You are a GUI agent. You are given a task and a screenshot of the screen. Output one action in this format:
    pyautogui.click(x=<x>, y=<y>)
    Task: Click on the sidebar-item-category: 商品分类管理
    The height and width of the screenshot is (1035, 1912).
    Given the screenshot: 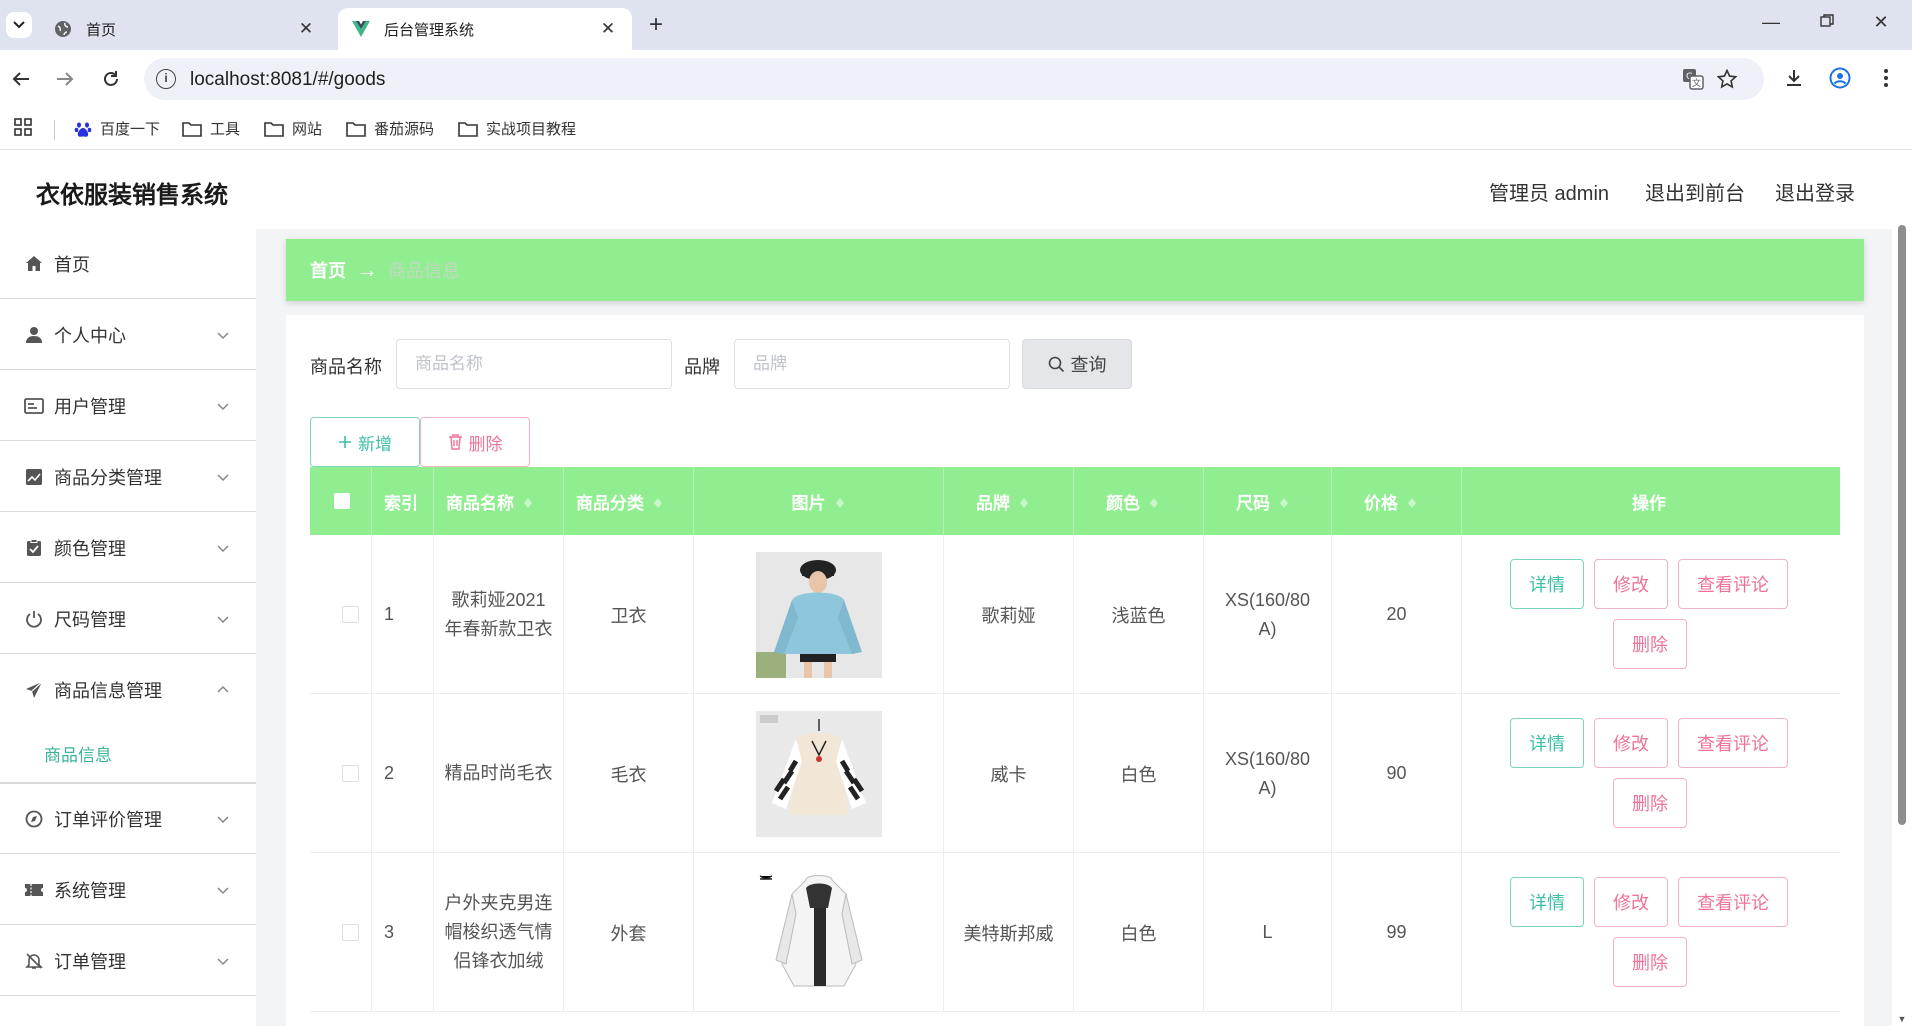 What is the action you would take?
    pyautogui.click(x=128, y=477)
    